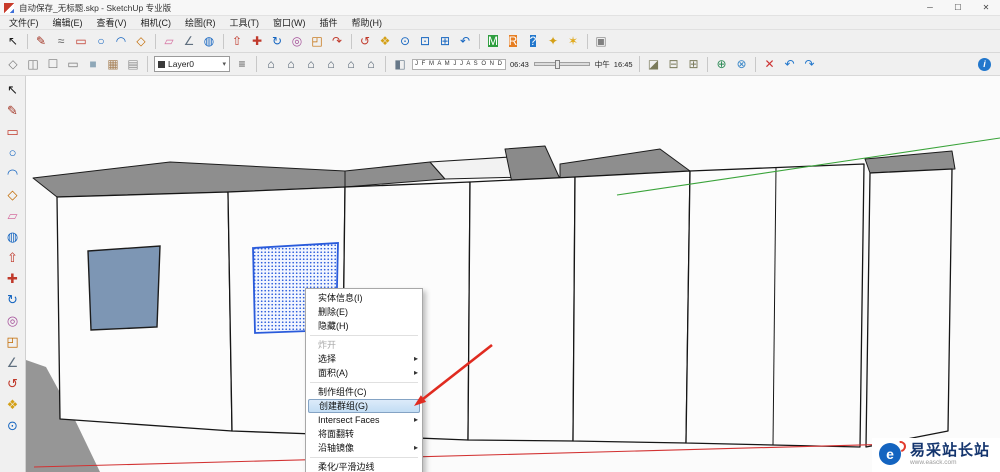 This screenshot has height=472, width=1000. I want to click on menu-item-reverse-faces: 将面翻转, so click(364, 434).